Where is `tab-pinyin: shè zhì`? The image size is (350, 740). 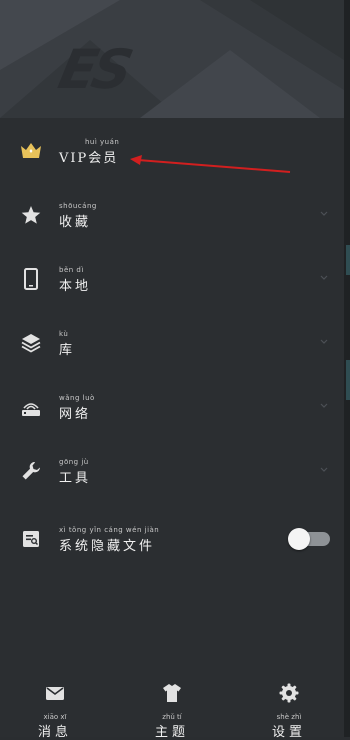
tab-pinyin: shè zhì is located at coordinates (289, 717).